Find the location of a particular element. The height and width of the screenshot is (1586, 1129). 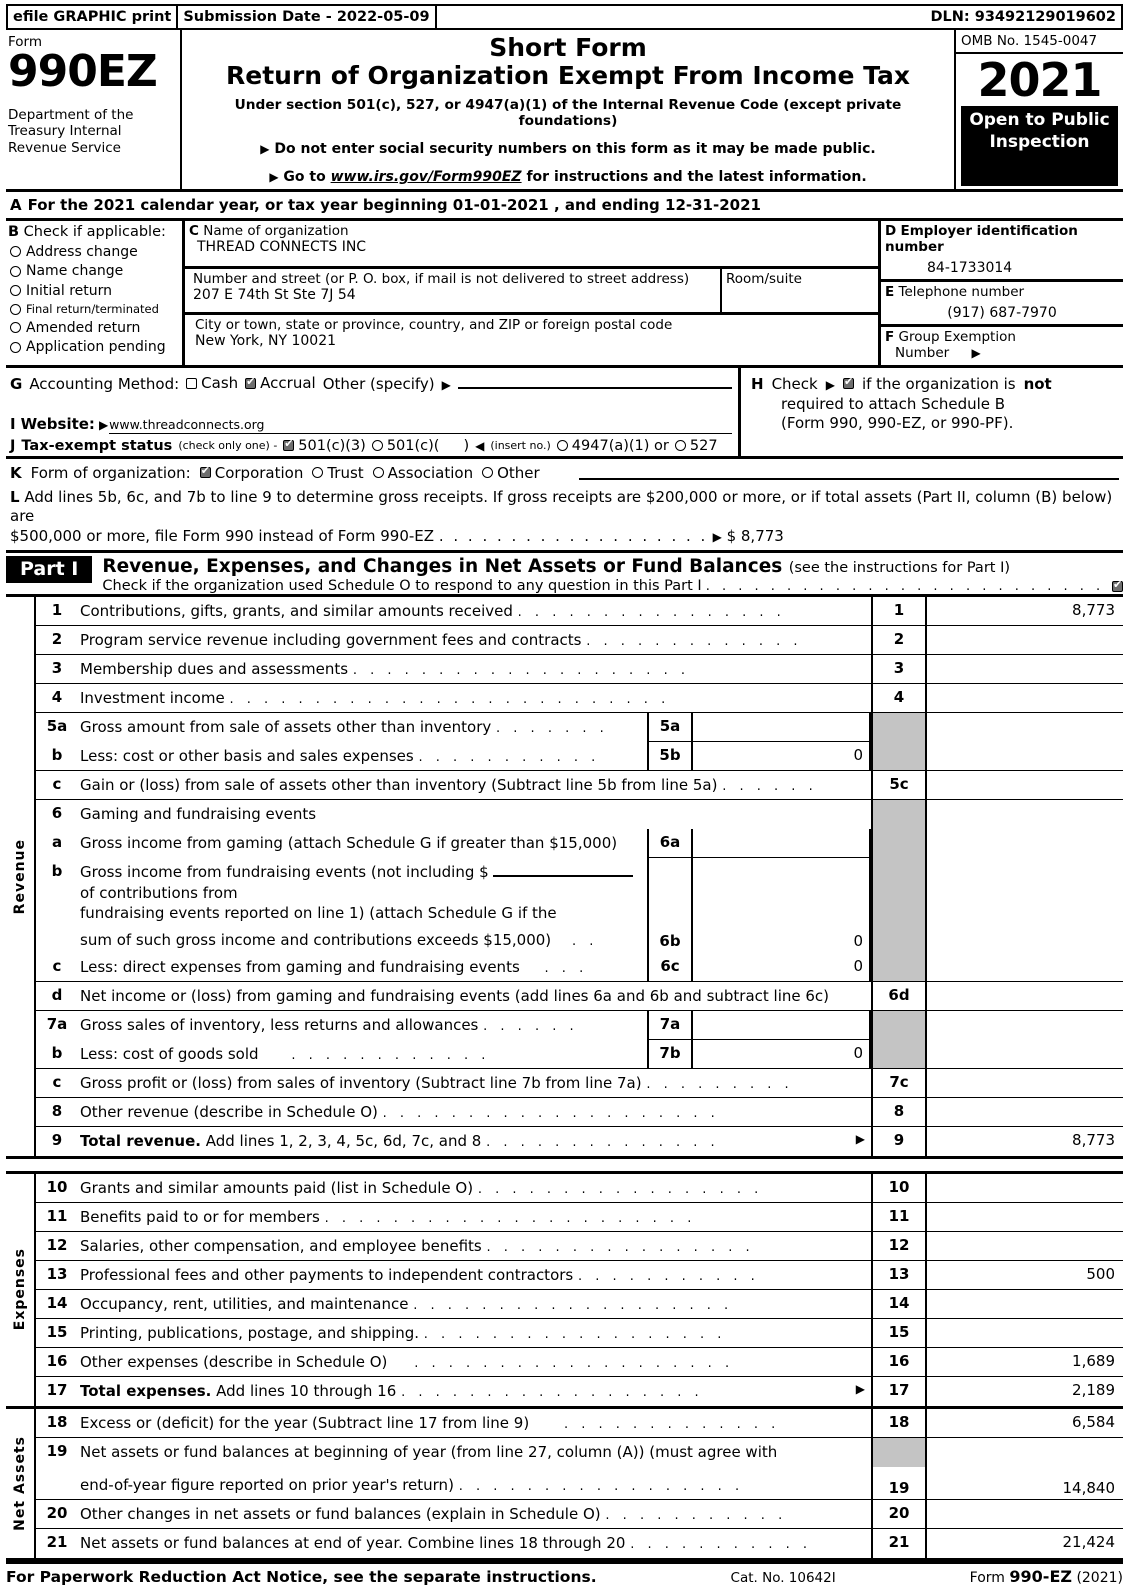

row-amount: 2,189 is located at coordinates (1025, 1391).